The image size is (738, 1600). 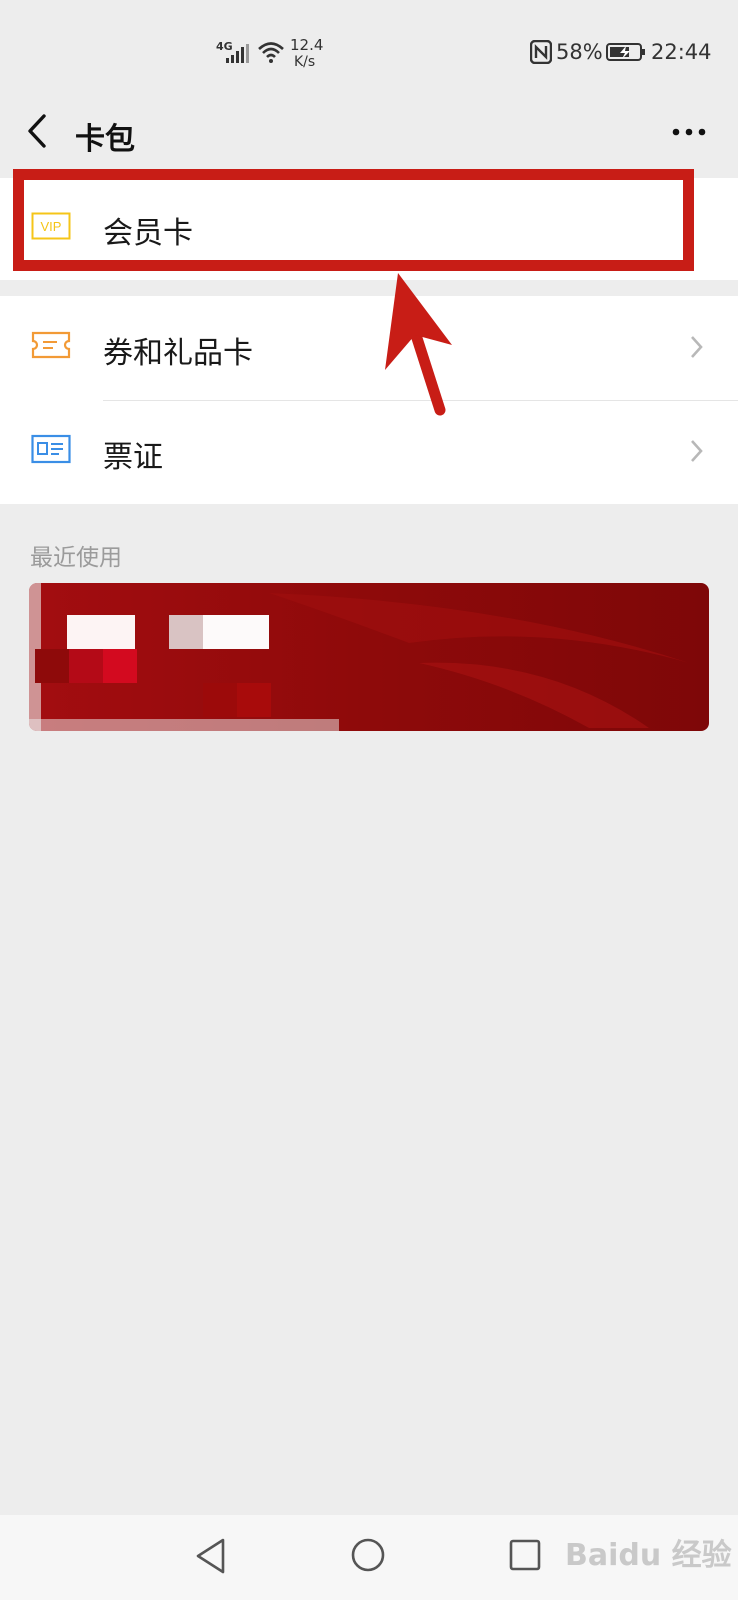 I want to click on menu-item-label: 券和礼品卡, so click(x=178, y=353).